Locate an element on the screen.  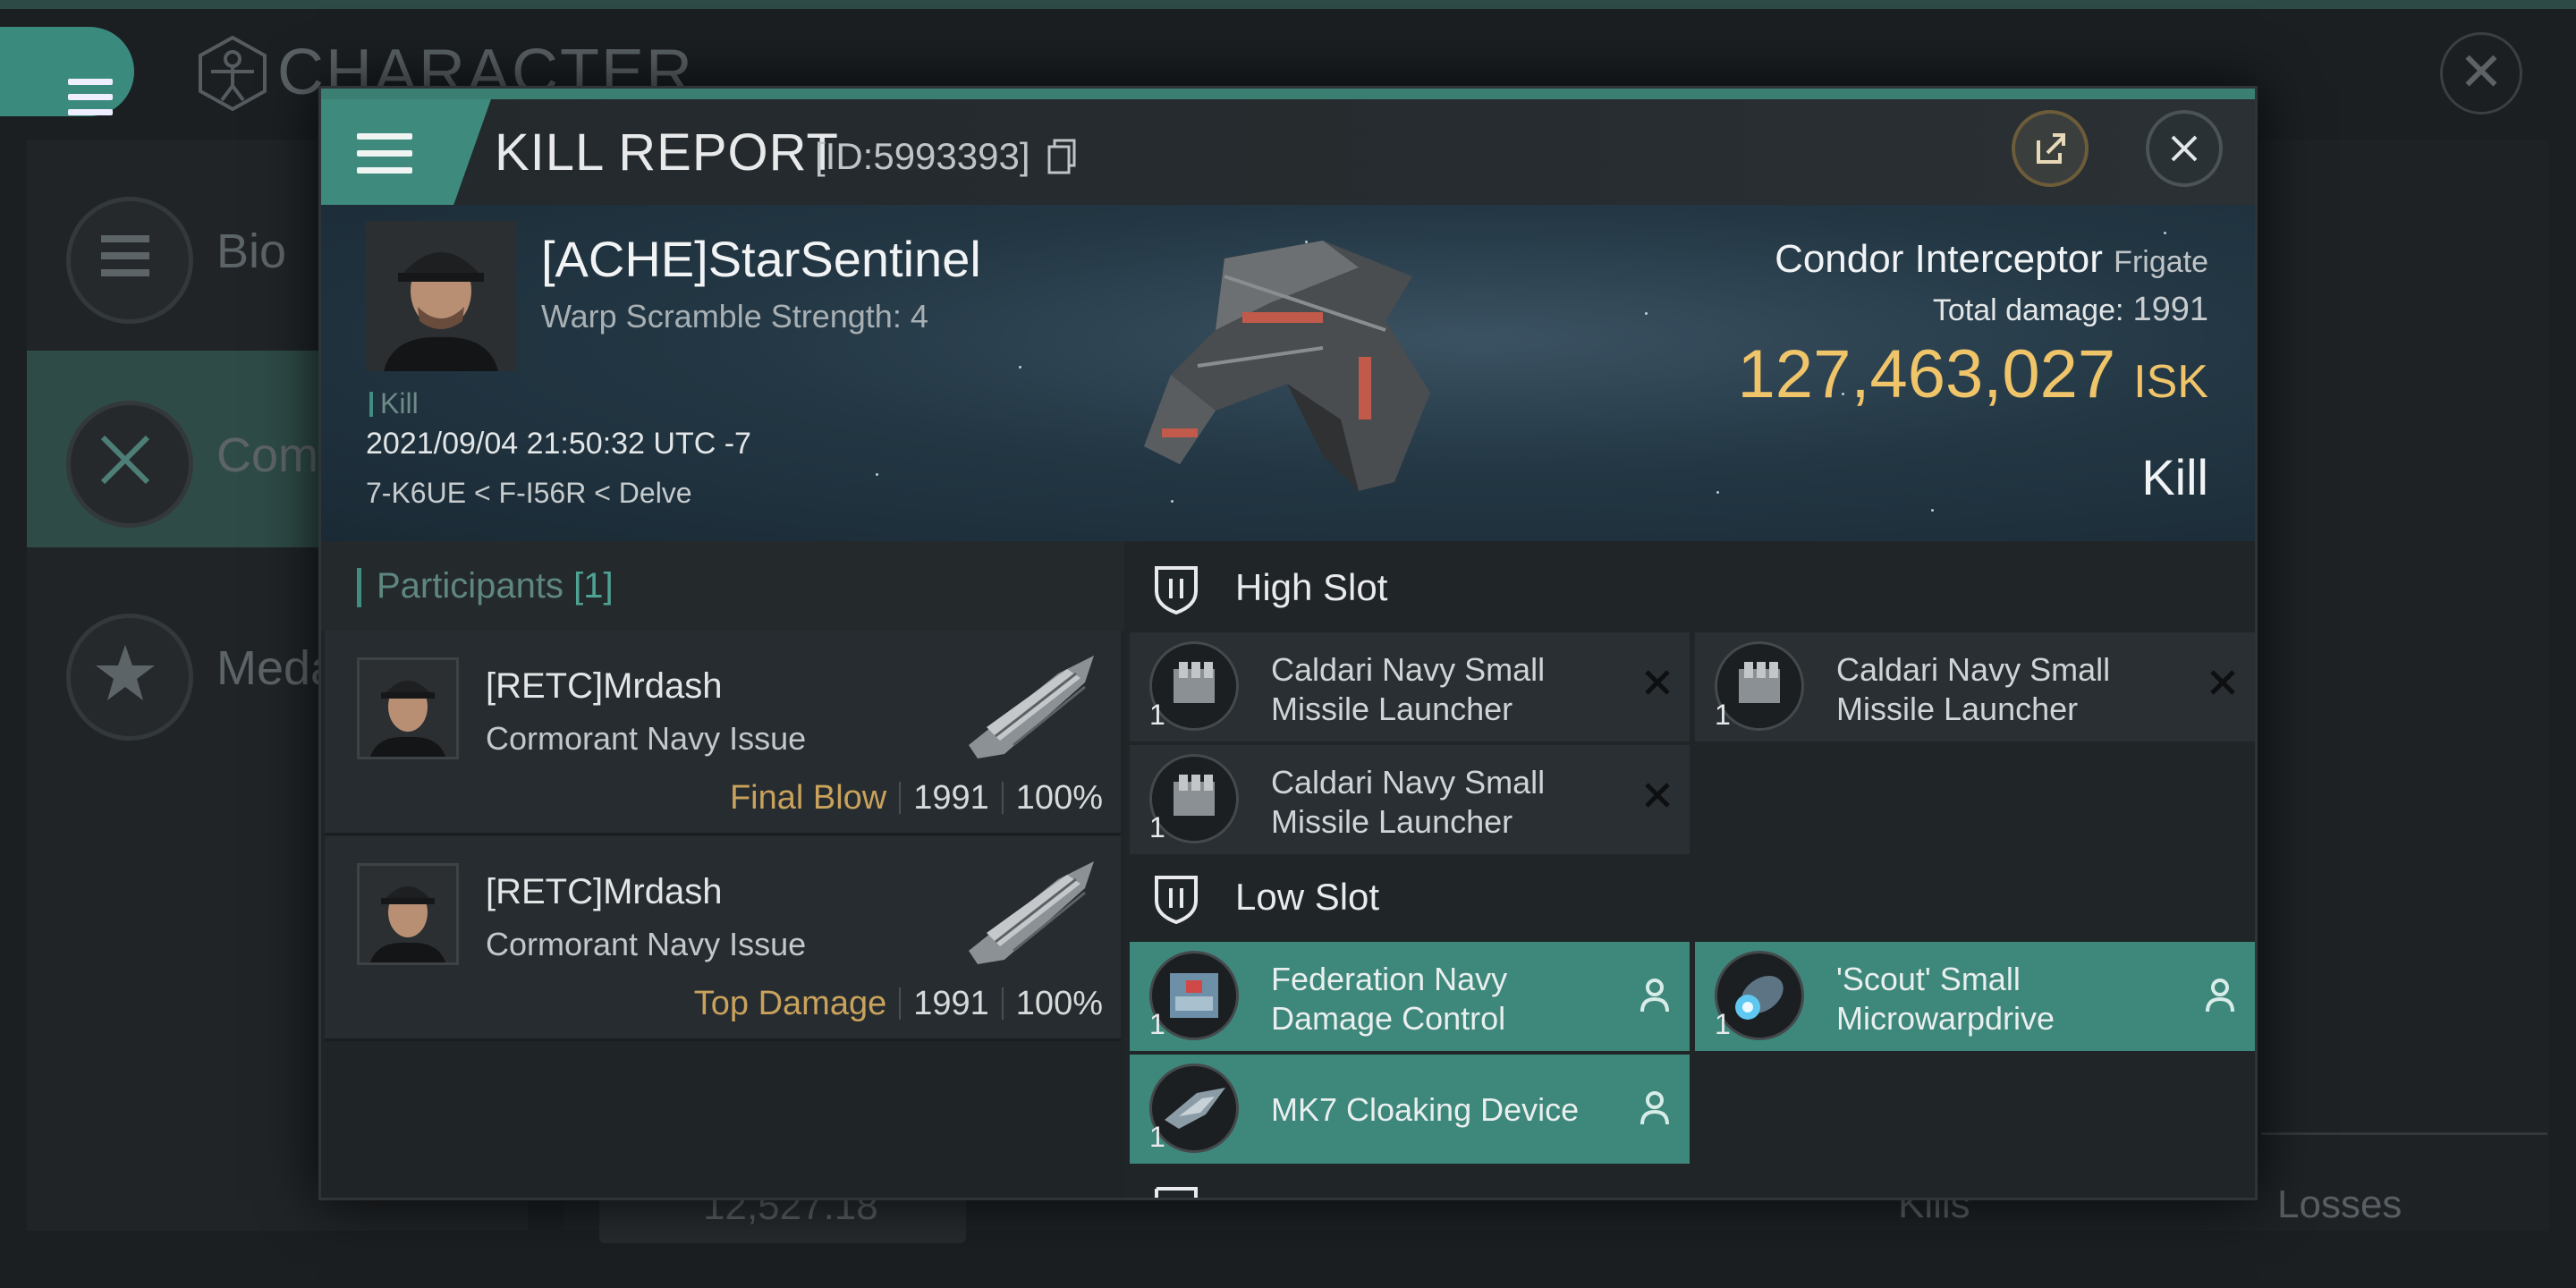
module-name-line2: Microwarpdrive is located at coordinates (1945, 1018).